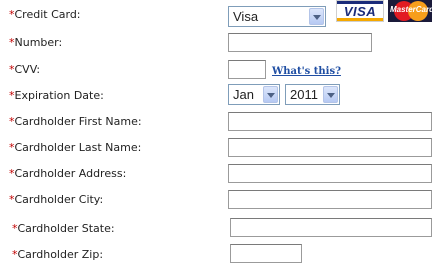  What do you see at coordinates (68, 173) in the screenshot?
I see `address-label: *Cardholder Address:` at bounding box center [68, 173].